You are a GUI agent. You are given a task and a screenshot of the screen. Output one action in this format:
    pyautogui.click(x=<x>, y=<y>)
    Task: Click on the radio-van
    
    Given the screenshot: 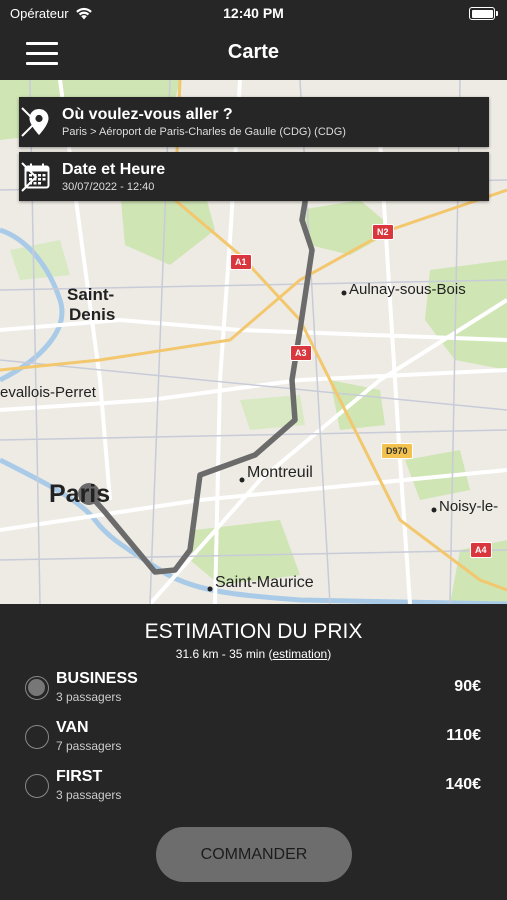 What is the action you would take?
    pyautogui.click(x=37, y=737)
    